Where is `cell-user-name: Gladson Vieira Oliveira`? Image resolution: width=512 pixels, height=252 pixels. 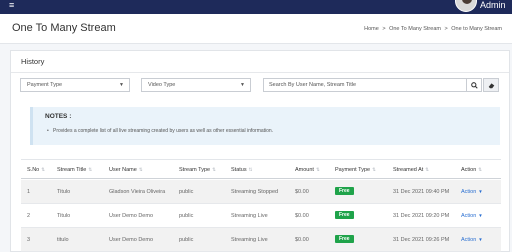 cell-user-name: Gladson Vieira Oliveira is located at coordinates (137, 192).